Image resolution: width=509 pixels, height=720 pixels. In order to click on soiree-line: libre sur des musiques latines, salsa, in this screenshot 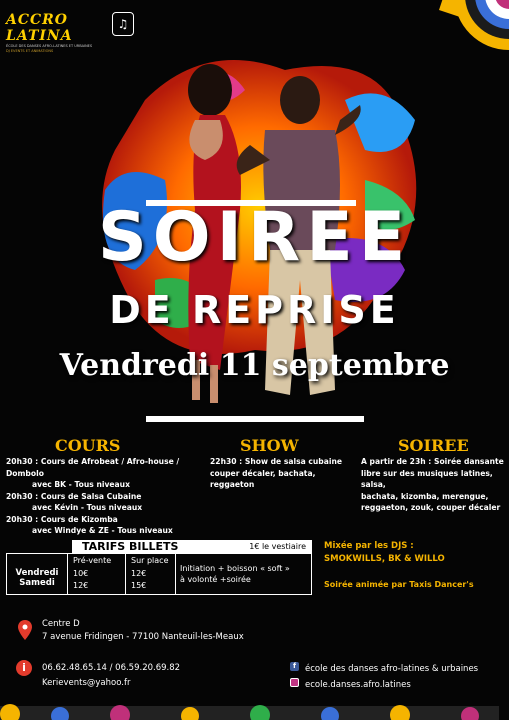, I will do `click(427, 479)`.